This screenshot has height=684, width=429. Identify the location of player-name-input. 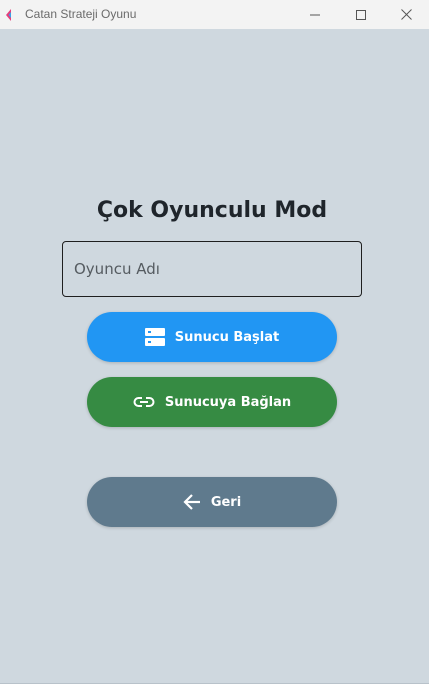
(212, 269).